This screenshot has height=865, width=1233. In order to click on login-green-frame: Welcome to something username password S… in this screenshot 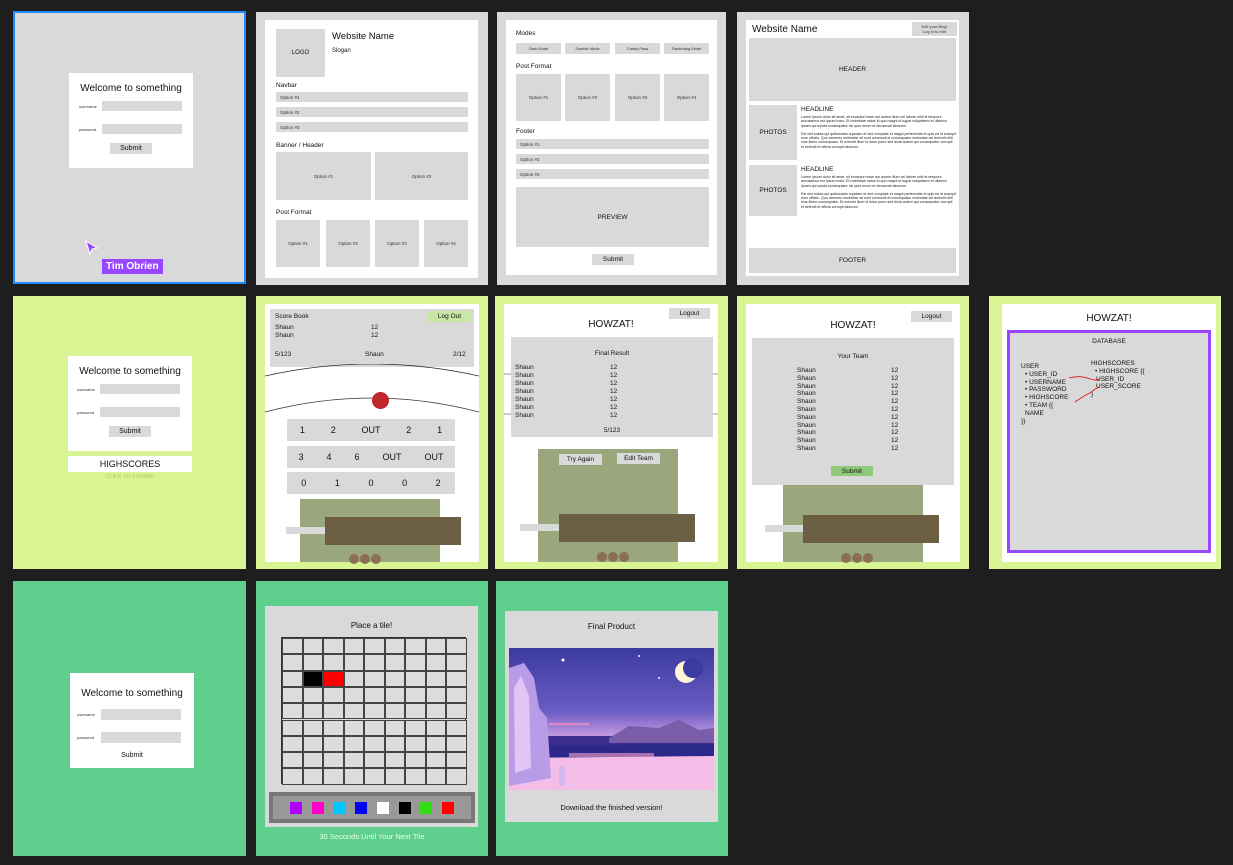, I will do `click(129, 718)`.